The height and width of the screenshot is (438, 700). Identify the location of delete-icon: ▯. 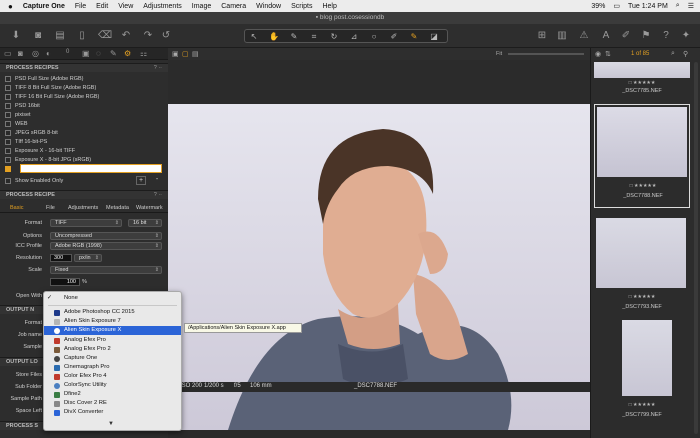
(82, 36).